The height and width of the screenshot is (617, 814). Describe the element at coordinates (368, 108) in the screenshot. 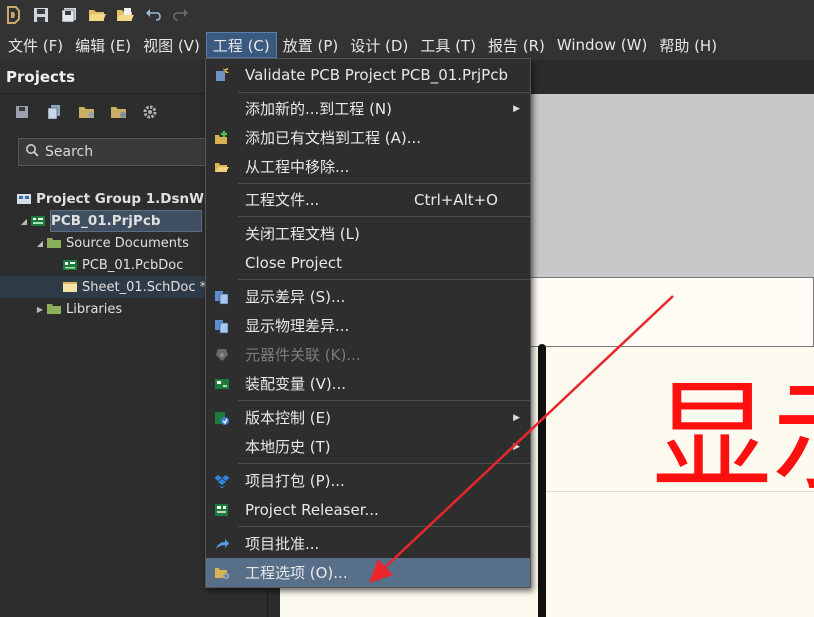

I see `menu-item-add-new: 添加新的...到工程 (N) ▶` at that location.